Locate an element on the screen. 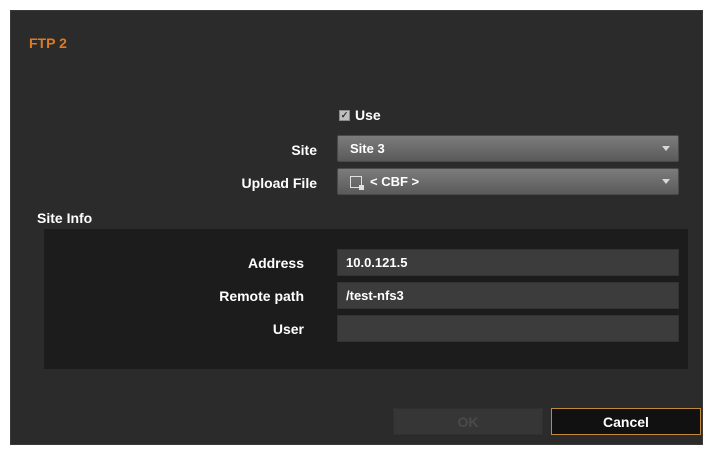 This screenshot has width=712, height=452. site-info-heading: Site Info is located at coordinates (65, 218).